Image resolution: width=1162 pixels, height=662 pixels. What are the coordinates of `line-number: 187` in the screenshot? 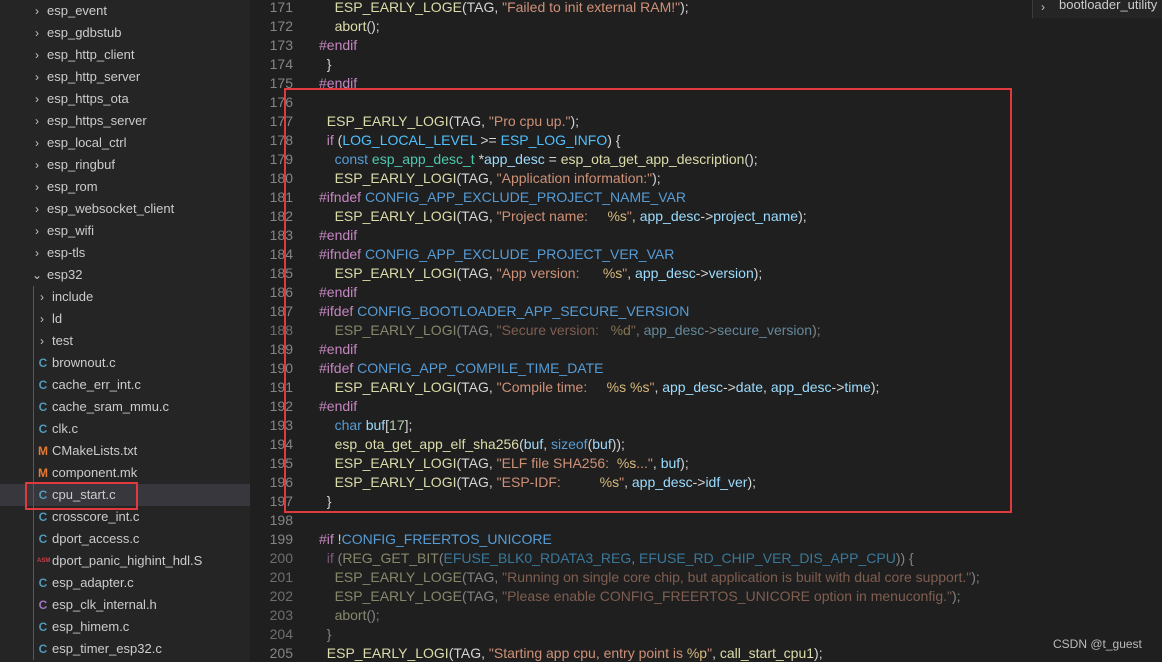 It's located at (281, 311).